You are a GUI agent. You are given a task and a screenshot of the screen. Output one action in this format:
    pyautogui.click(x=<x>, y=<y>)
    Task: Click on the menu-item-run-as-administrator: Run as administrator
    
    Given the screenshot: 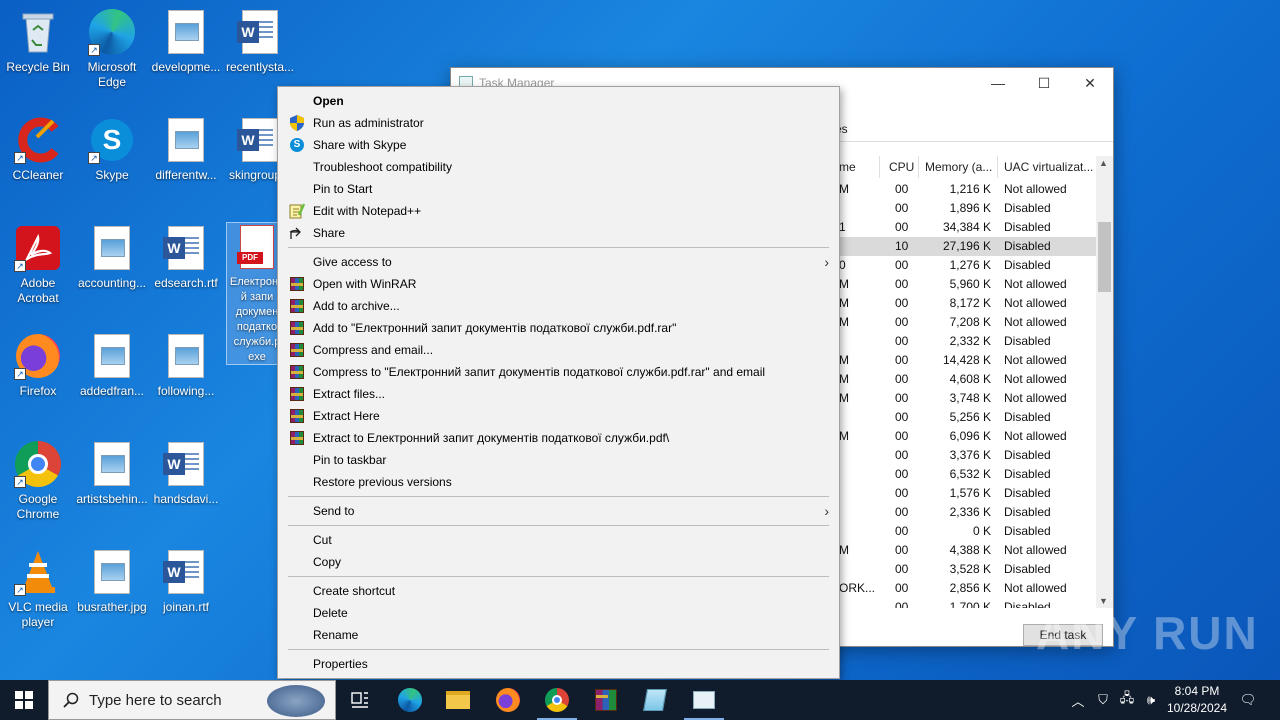 What is the action you would take?
    pyautogui.click(x=558, y=123)
    